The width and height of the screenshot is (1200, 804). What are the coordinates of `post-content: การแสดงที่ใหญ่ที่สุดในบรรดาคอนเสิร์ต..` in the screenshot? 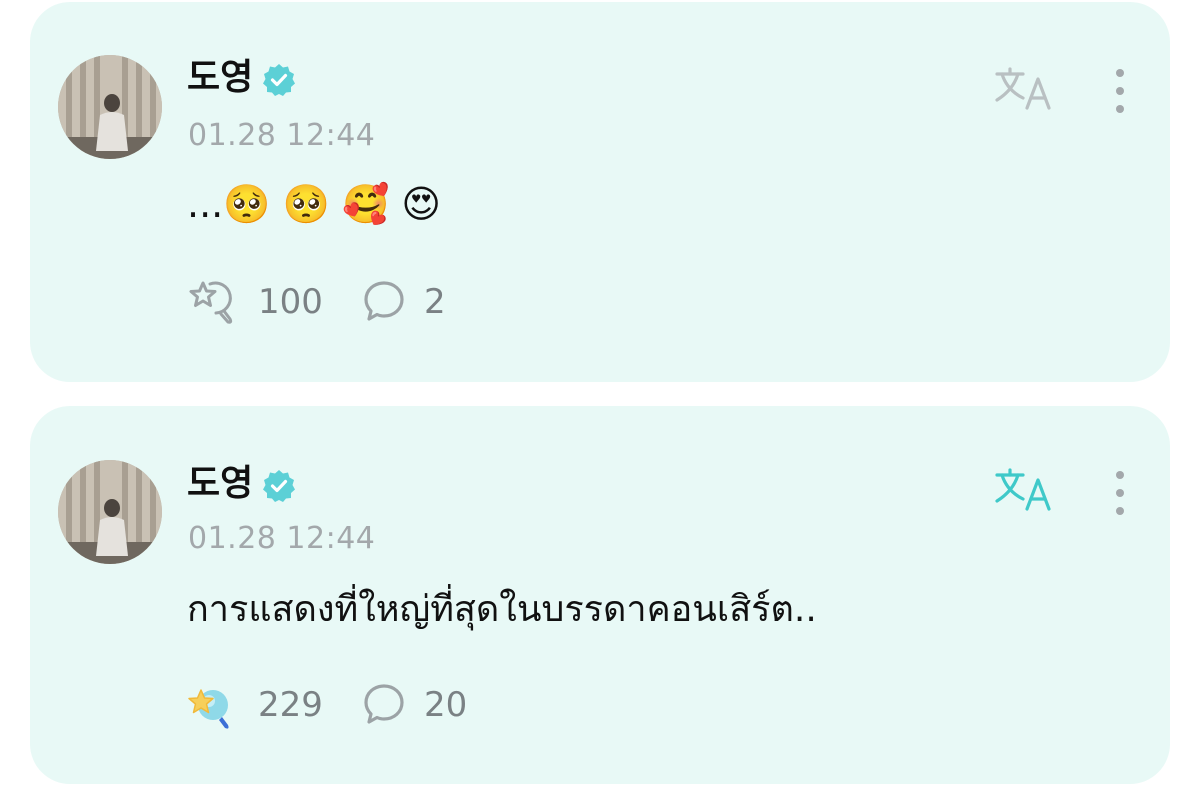 It's located at (502, 609).